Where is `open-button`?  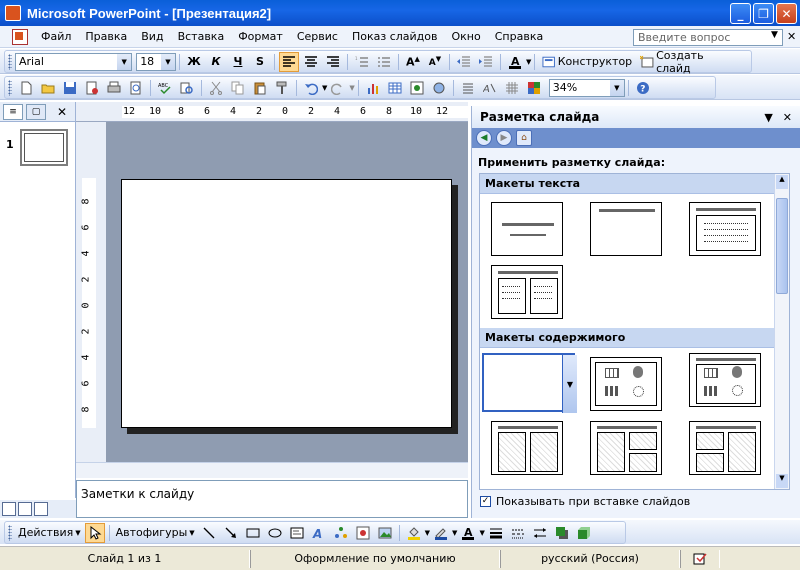
open-button is located at coordinates (48, 88).